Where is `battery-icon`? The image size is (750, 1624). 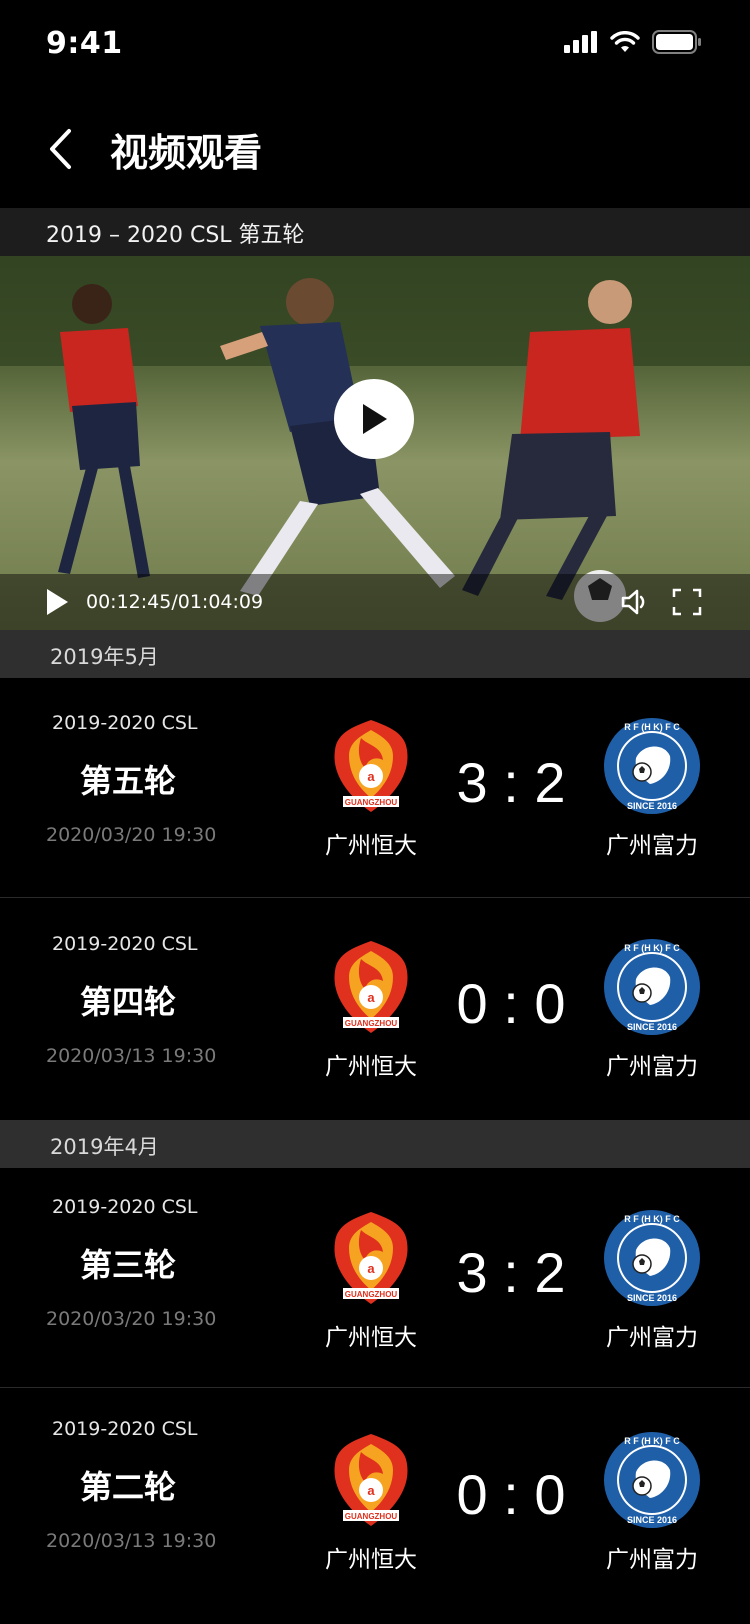
battery-icon is located at coordinates (676, 42).